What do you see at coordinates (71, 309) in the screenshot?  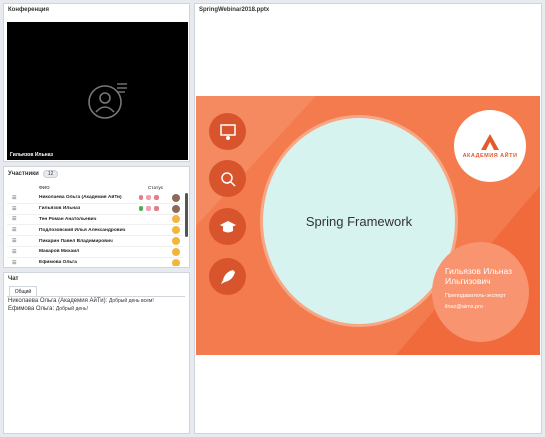 I see `message-text: Добрый день!` at bounding box center [71, 309].